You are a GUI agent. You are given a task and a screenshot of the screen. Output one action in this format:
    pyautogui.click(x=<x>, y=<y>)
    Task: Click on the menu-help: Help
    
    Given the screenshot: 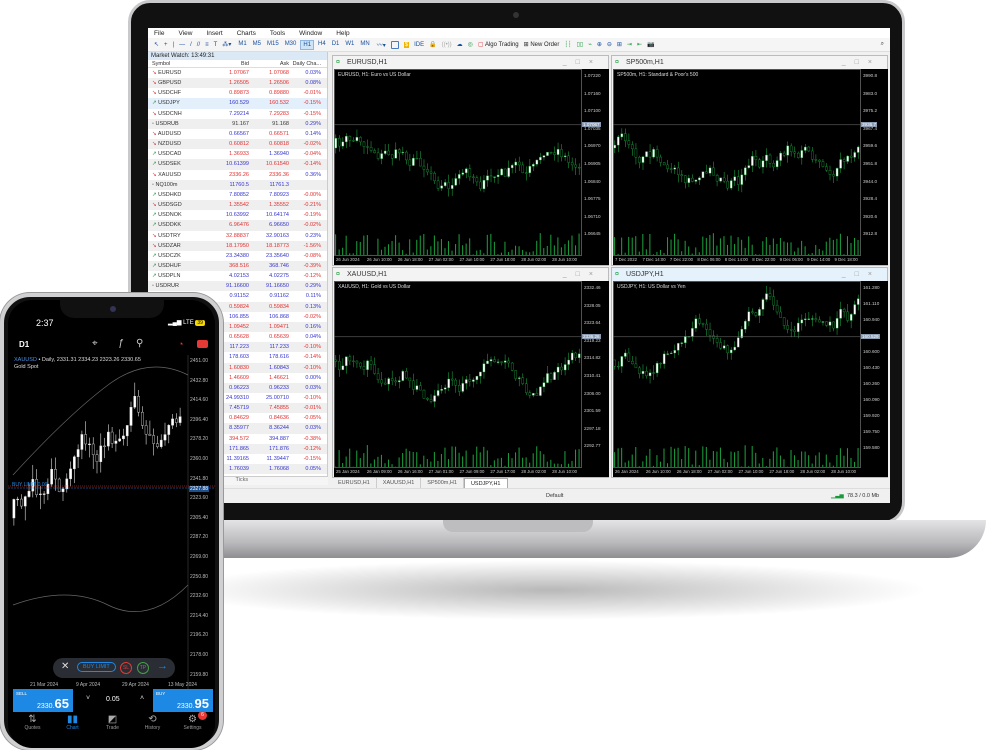 What is the action you would take?
    pyautogui.click(x=342, y=33)
    